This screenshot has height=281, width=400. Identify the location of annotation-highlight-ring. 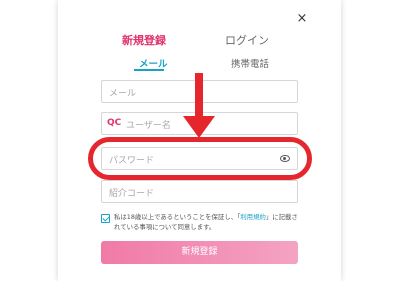
(200, 158).